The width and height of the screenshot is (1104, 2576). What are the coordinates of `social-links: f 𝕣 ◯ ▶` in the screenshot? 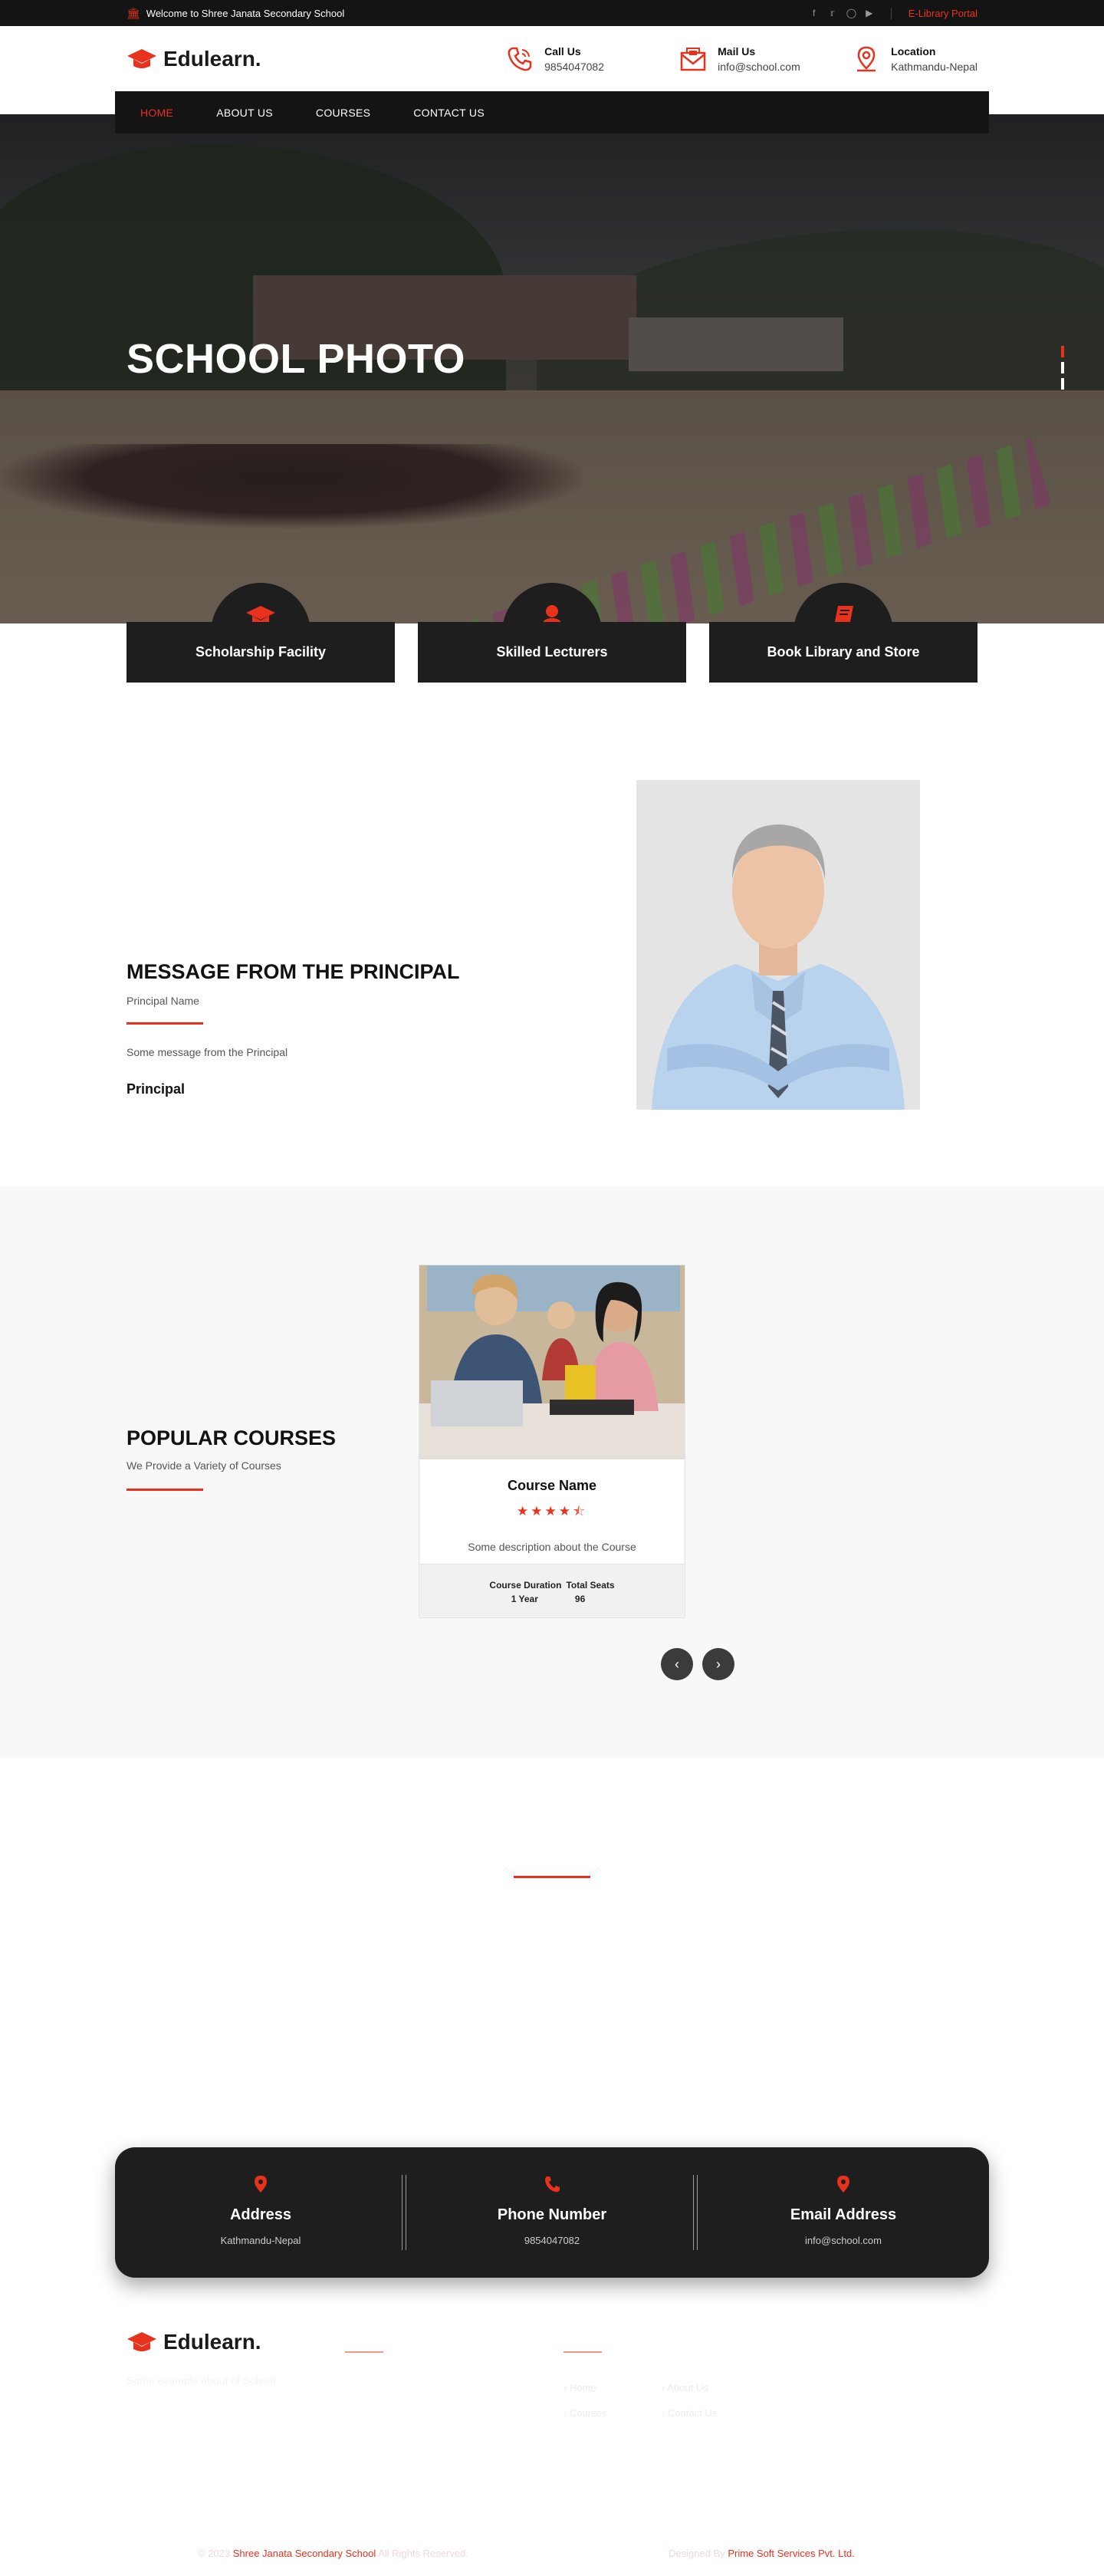 It's located at (842, 13).